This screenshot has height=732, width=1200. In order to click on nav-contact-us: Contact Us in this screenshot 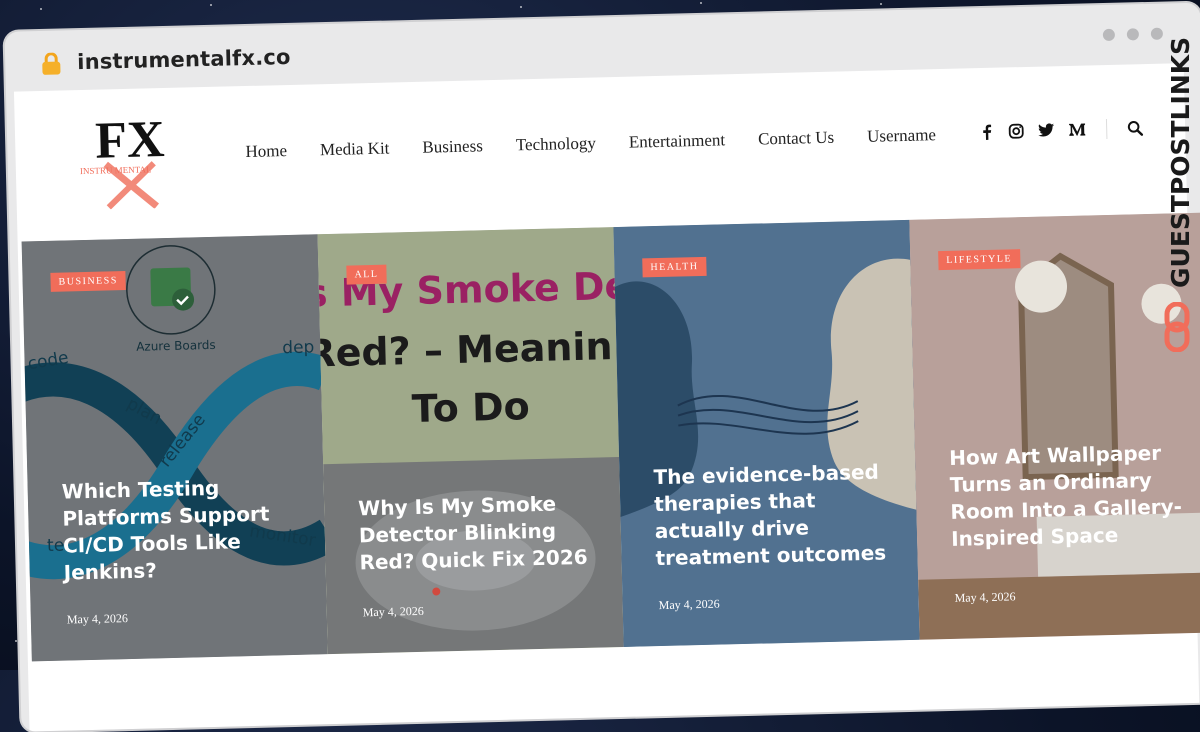, I will do `click(796, 139)`.